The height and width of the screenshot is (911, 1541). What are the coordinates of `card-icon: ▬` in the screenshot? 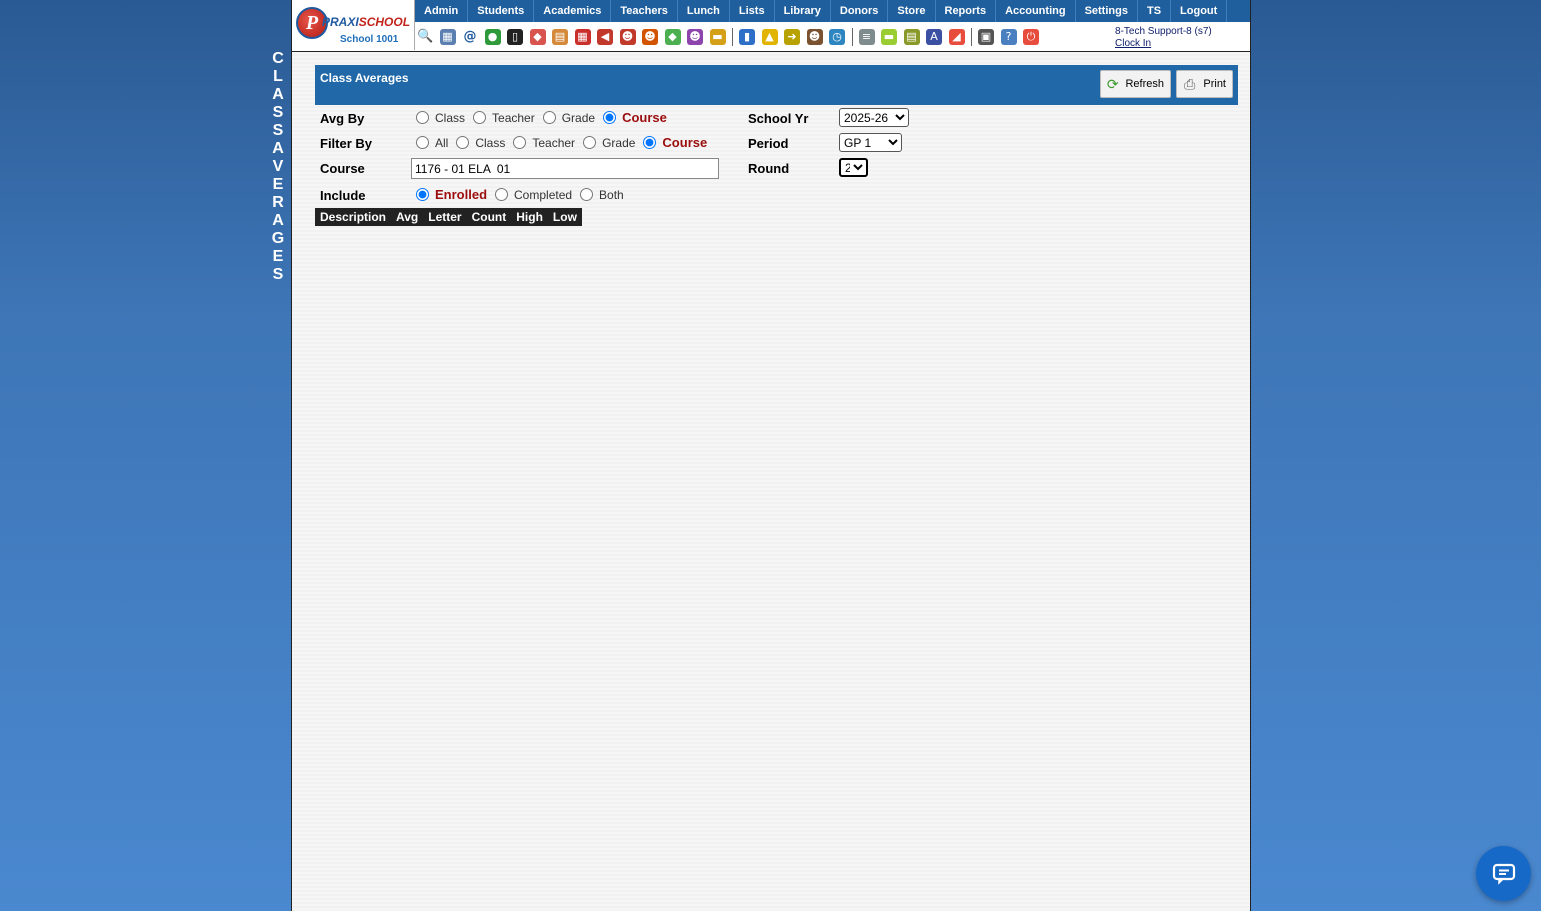 It's located at (889, 37).